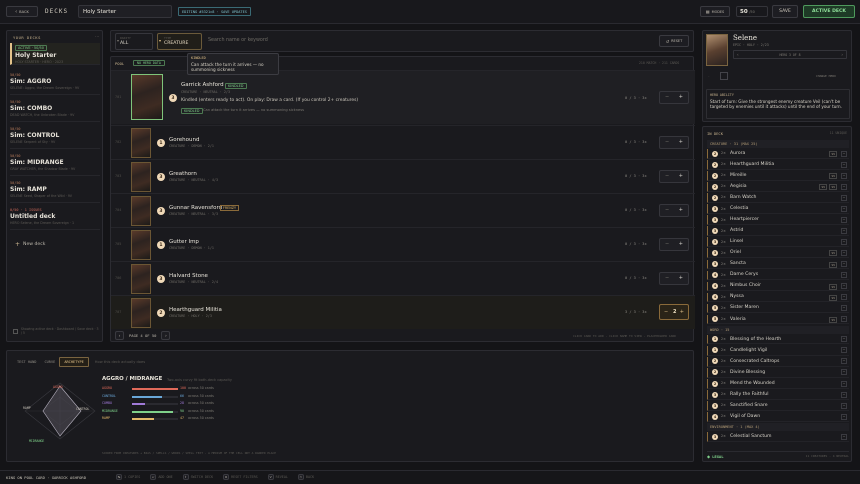 Image resolution: width=860 pixels, height=484 pixels. I want to click on deck-list-item: 3 2× Celestia −, so click(778, 209).